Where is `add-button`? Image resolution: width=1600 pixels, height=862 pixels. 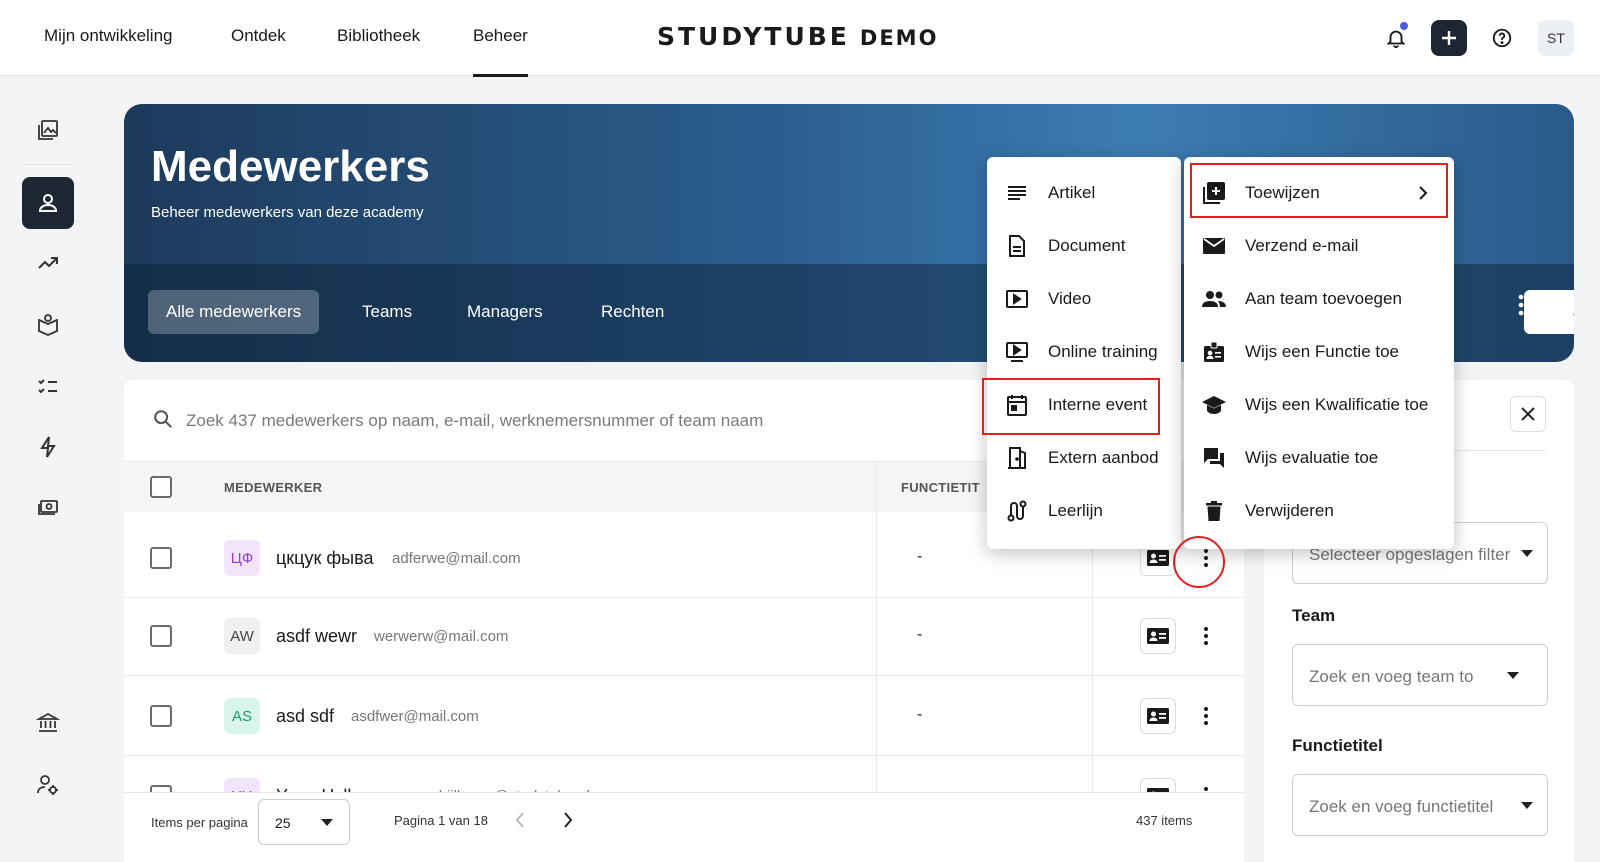 add-button is located at coordinates (1449, 38).